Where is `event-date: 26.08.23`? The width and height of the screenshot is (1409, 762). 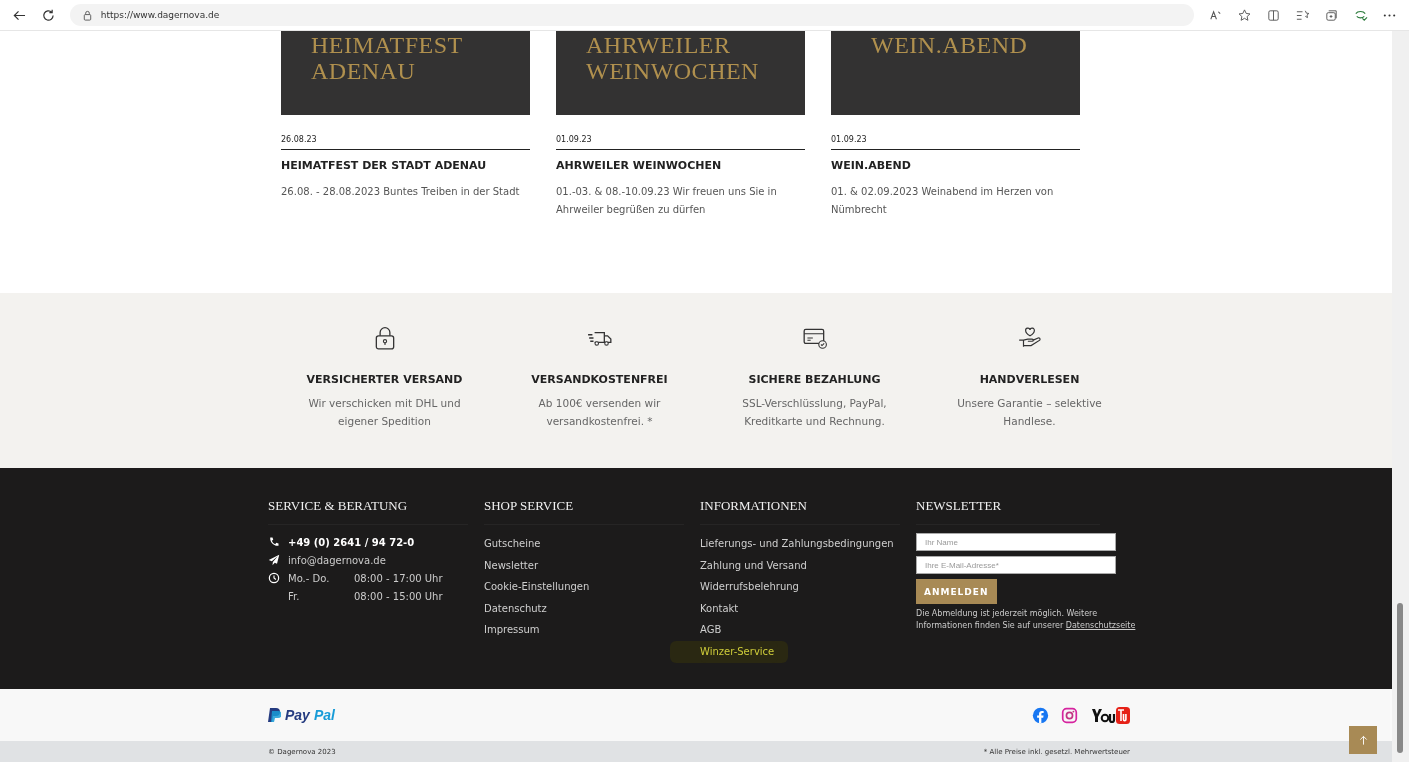 event-date: 26.08.23 is located at coordinates (405, 142).